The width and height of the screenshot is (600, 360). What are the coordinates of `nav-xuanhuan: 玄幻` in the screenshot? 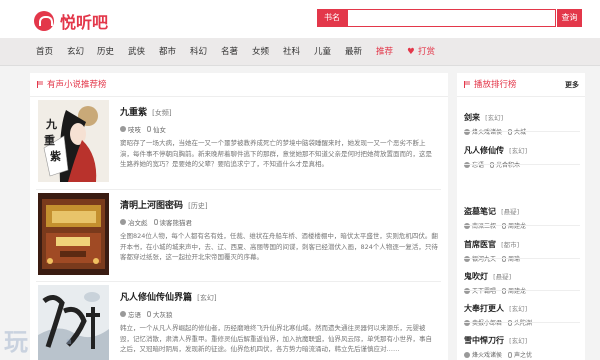 It's located at (75, 52).